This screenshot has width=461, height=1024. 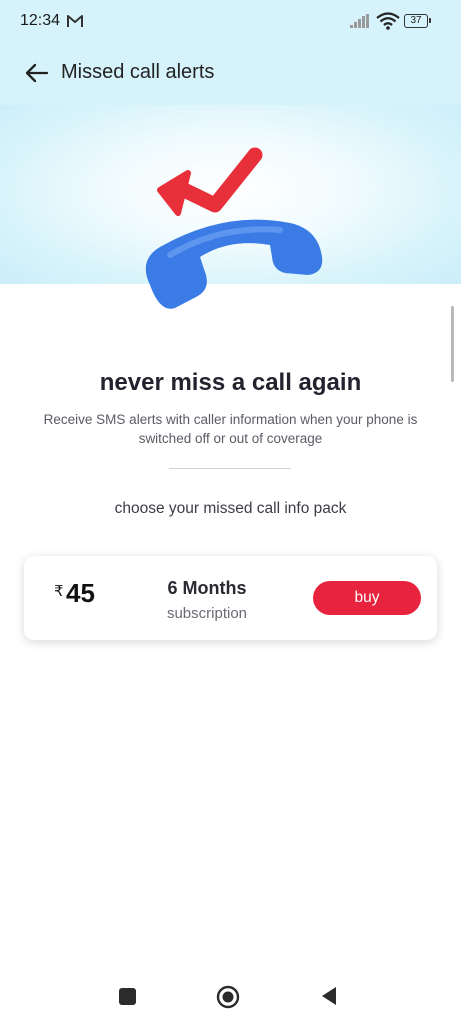 I want to click on gmail-icon, so click(x=75, y=21).